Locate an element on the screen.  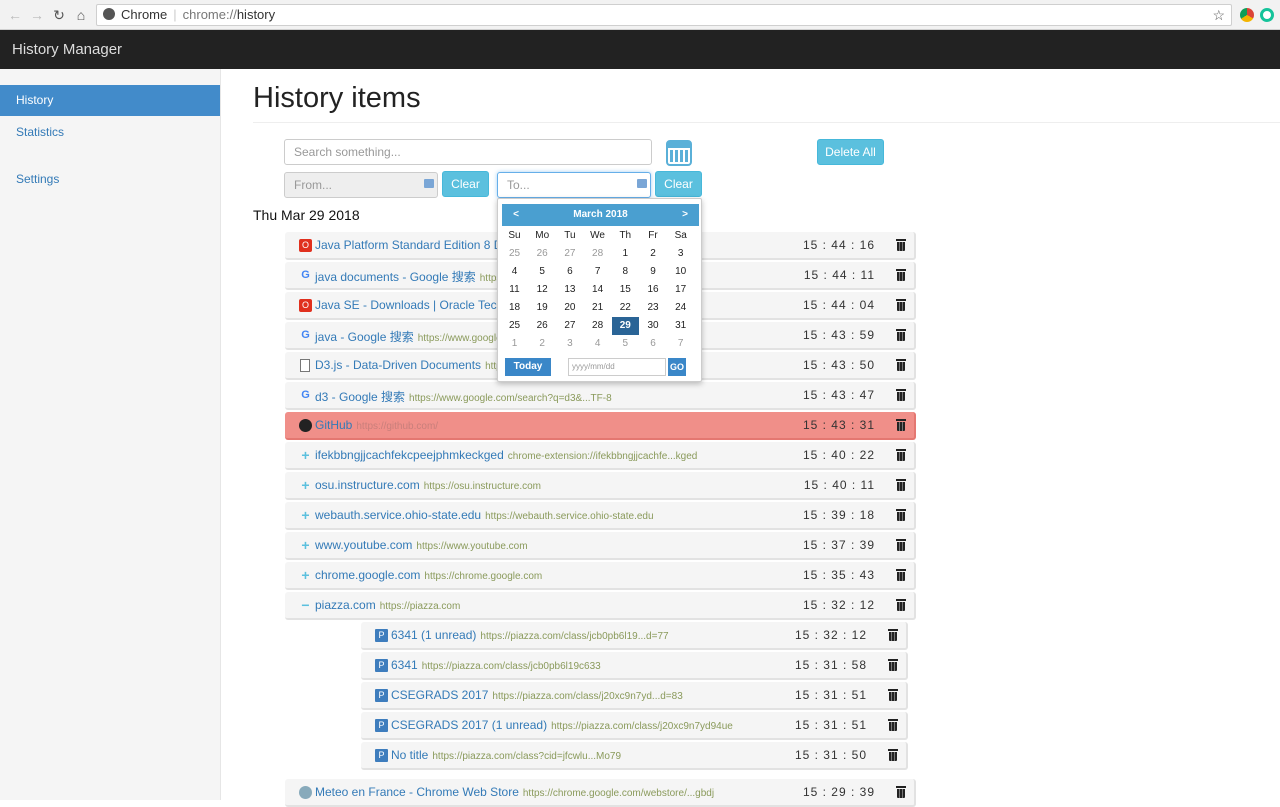
history-item-url: https://www.youtube.com is located at coordinates (471, 546).